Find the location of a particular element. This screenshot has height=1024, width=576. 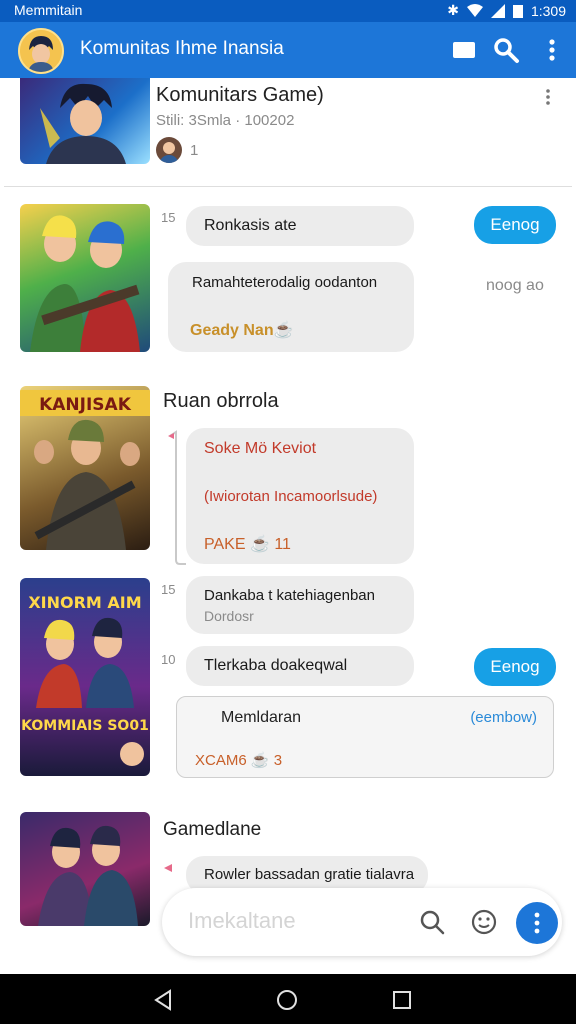

bluetooth-icon: ✱ is located at coordinates (453, 10).